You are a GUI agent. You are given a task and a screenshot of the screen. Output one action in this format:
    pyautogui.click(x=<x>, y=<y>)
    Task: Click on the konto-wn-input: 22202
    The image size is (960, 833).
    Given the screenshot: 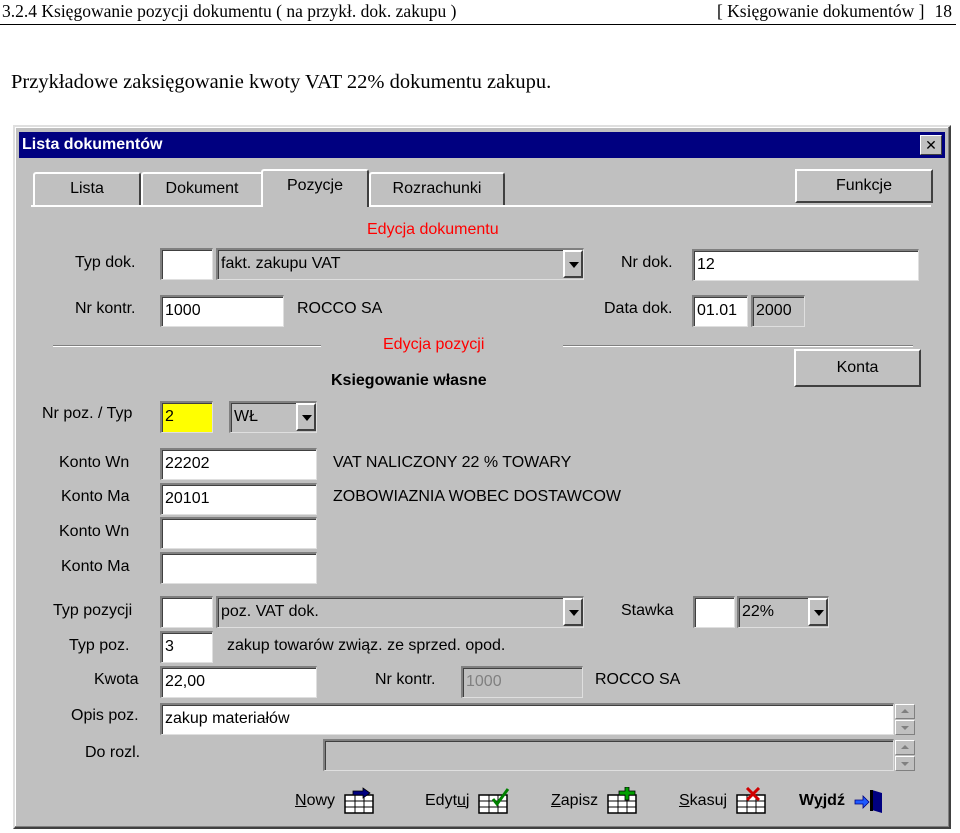 What is the action you would take?
    pyautogui.click(x=238, y=464)
    